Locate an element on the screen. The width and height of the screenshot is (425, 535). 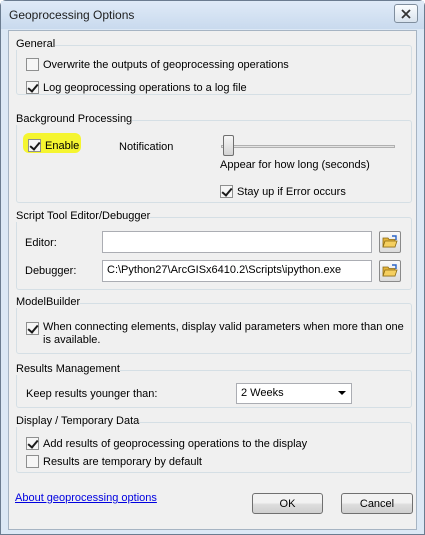
cancel-button-label: Cancel is located at coordinates (377, 503).